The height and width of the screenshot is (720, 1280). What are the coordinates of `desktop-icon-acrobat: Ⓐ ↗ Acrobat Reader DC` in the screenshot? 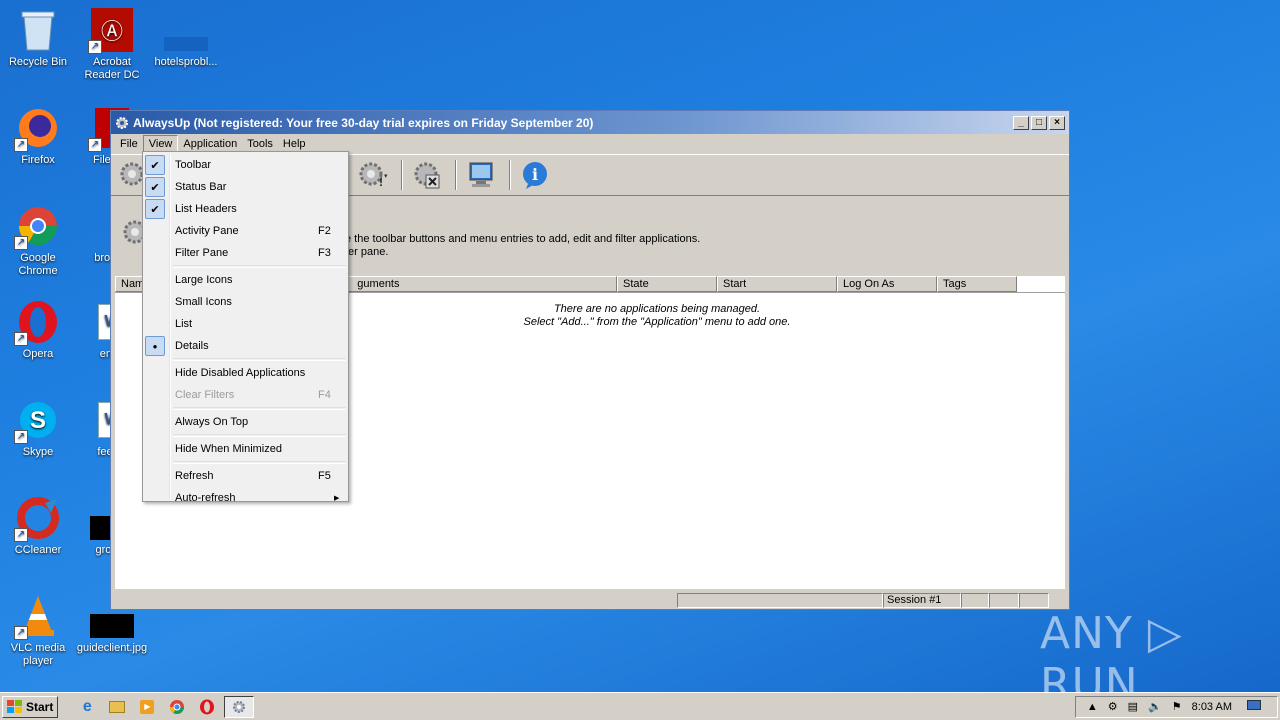 It's located at (112, 45).